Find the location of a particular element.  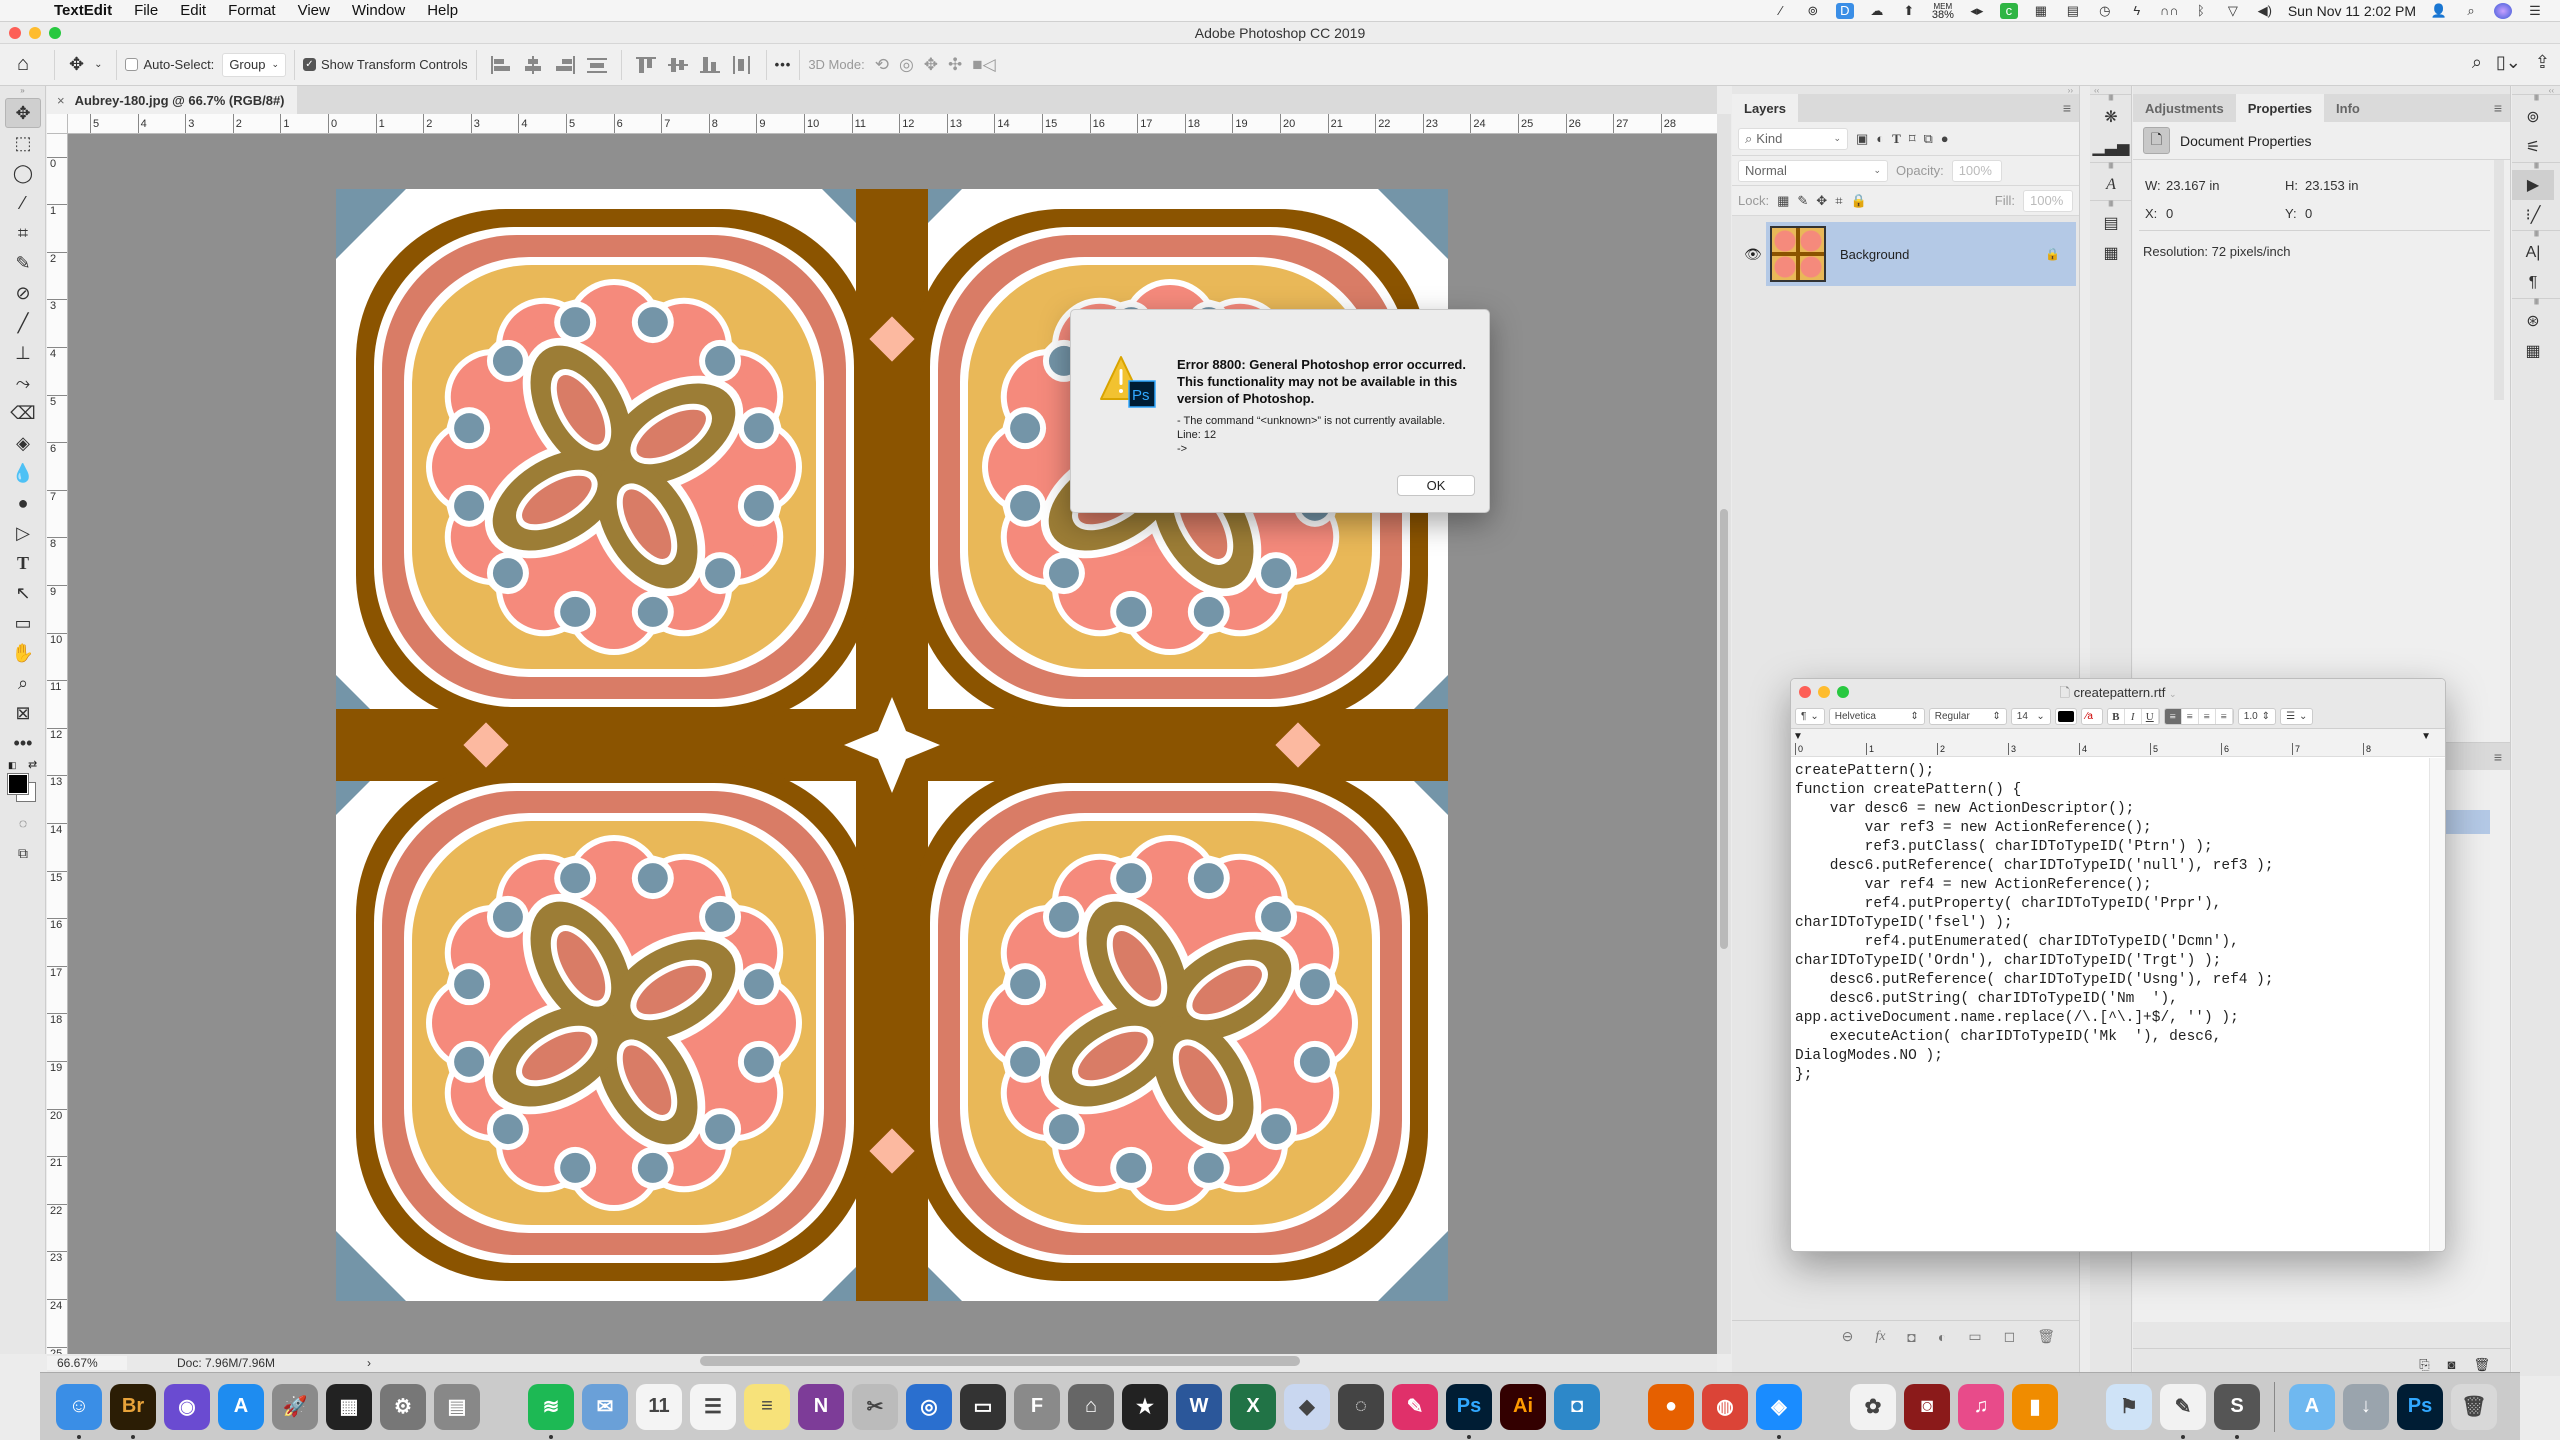

binoculars-icon: ∩∩ is located at coordinates (2169, 11).